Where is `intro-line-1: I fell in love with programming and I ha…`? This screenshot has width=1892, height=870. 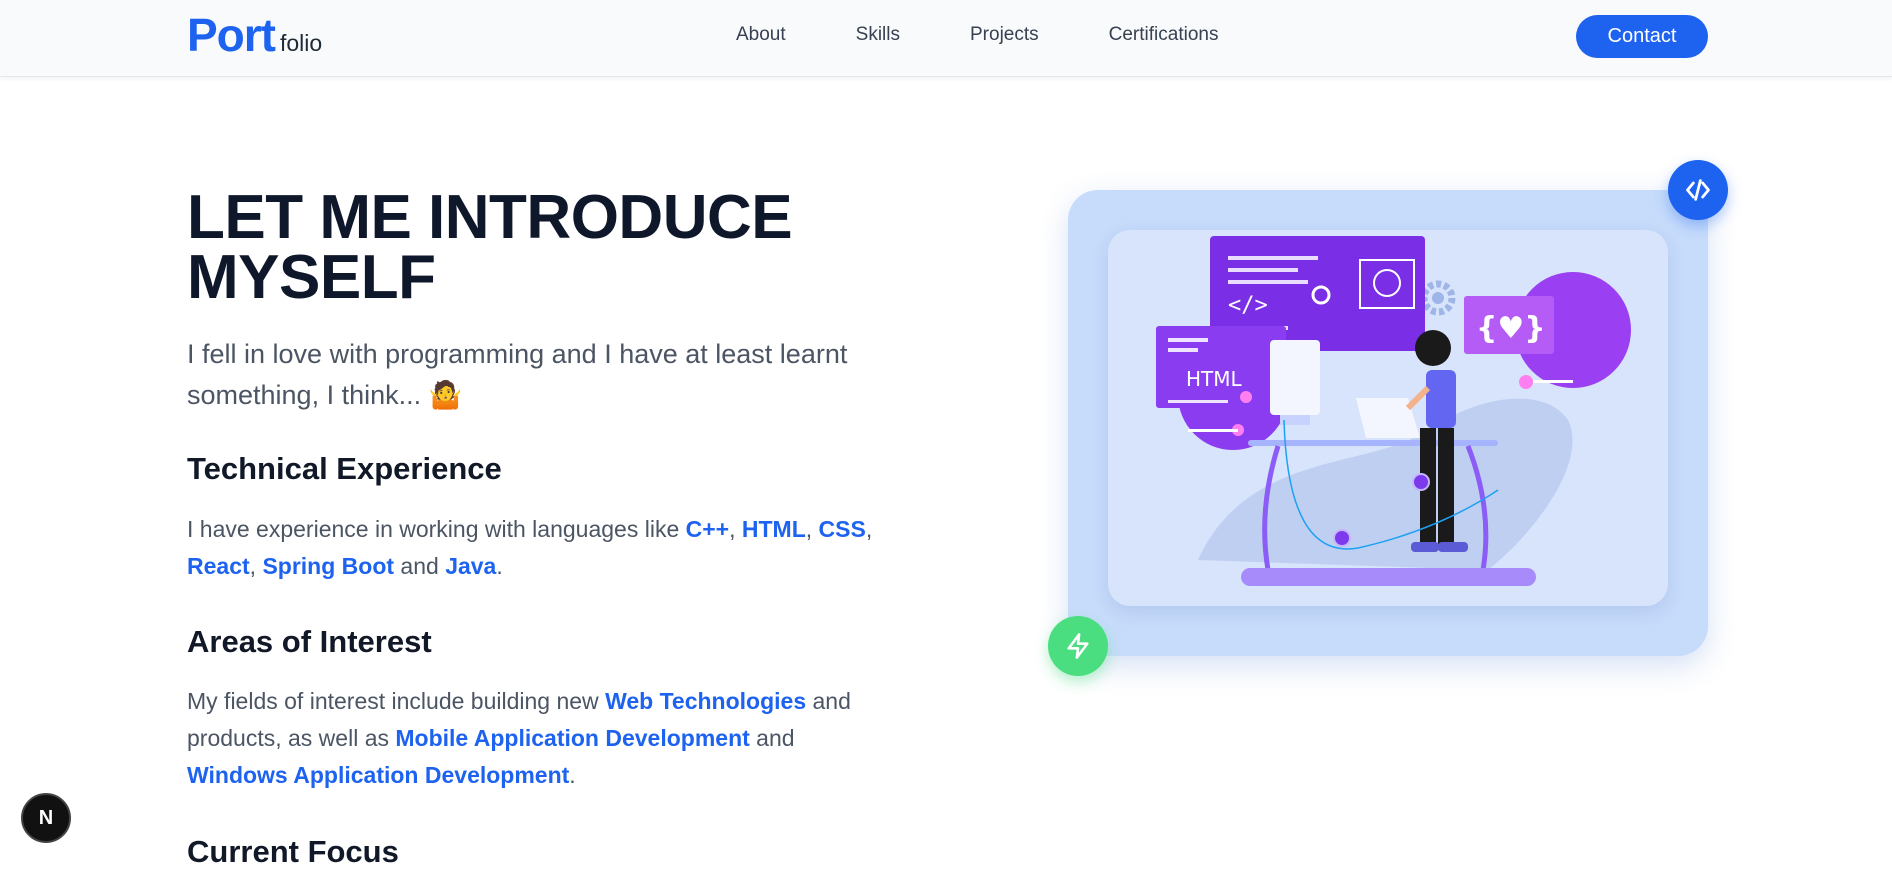 intro-line-1: I fell in love with programming and I ha… is located at coordinates (517, 354).